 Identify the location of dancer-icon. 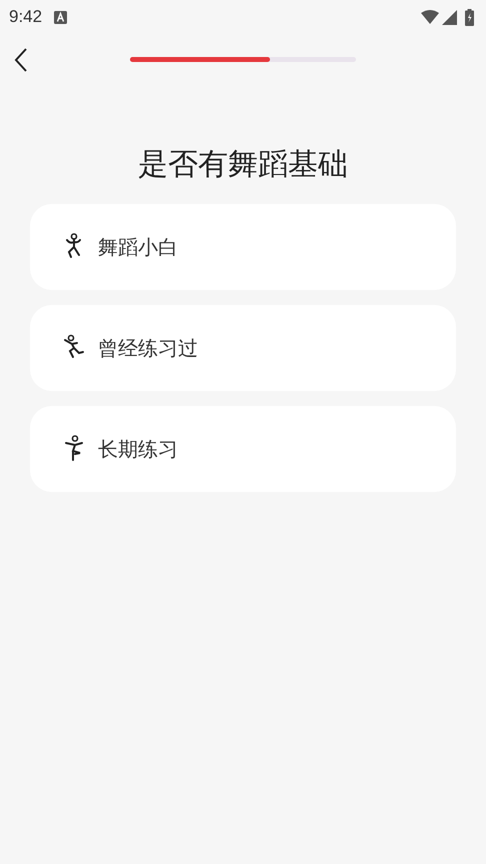
(74, 449).